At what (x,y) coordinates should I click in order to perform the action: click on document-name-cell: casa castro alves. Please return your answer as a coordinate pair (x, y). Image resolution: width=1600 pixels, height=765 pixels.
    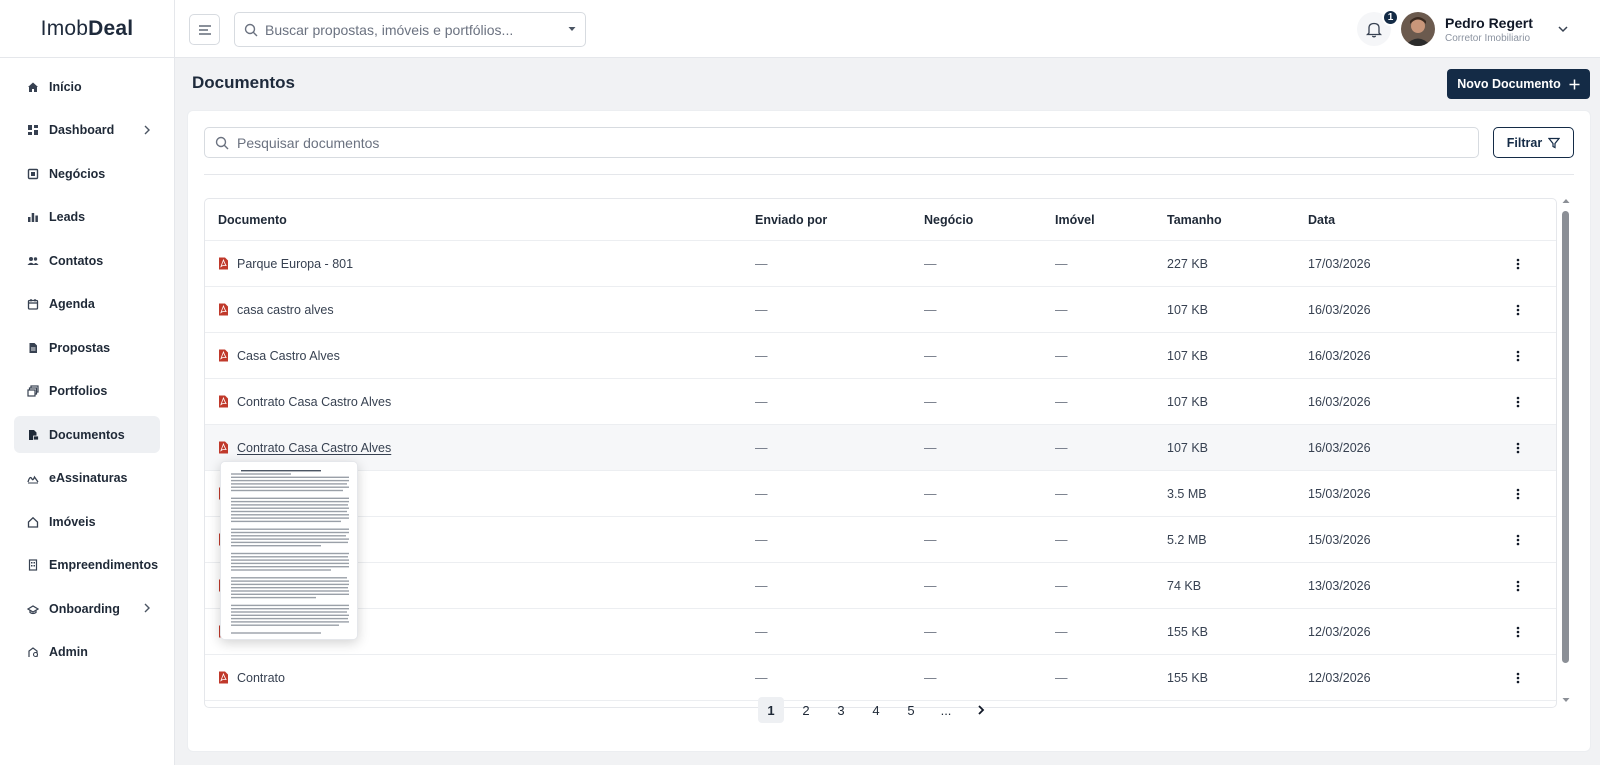
    Looking at the image, I should click on (276, 309).